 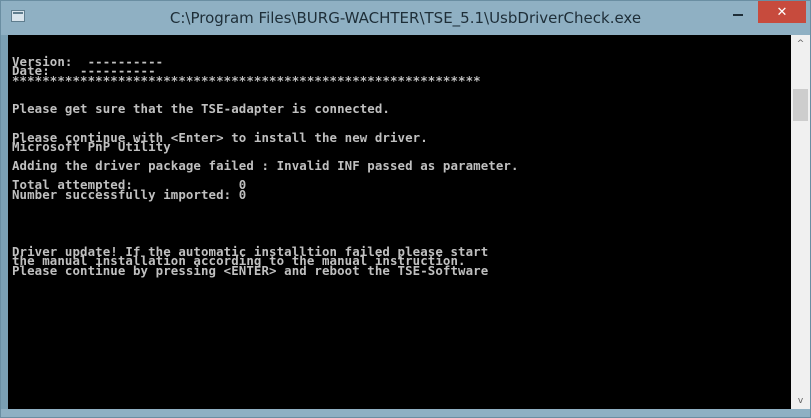 I want to click on console-line: Number successfully imported: 0, so click(x=129, y=194).